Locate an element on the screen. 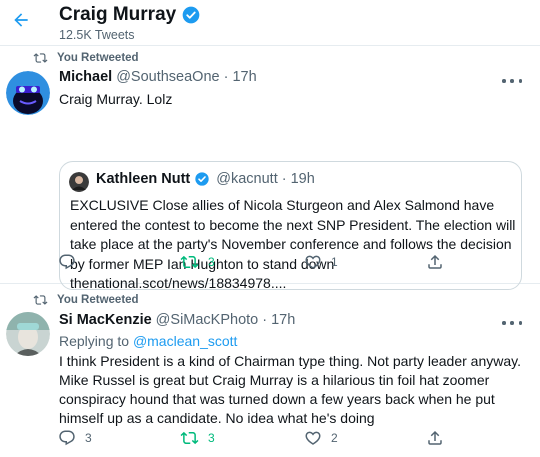 This screenshot has height=457, width=540. tweet-actions: 3 1 is located at coordinates (270, 263).